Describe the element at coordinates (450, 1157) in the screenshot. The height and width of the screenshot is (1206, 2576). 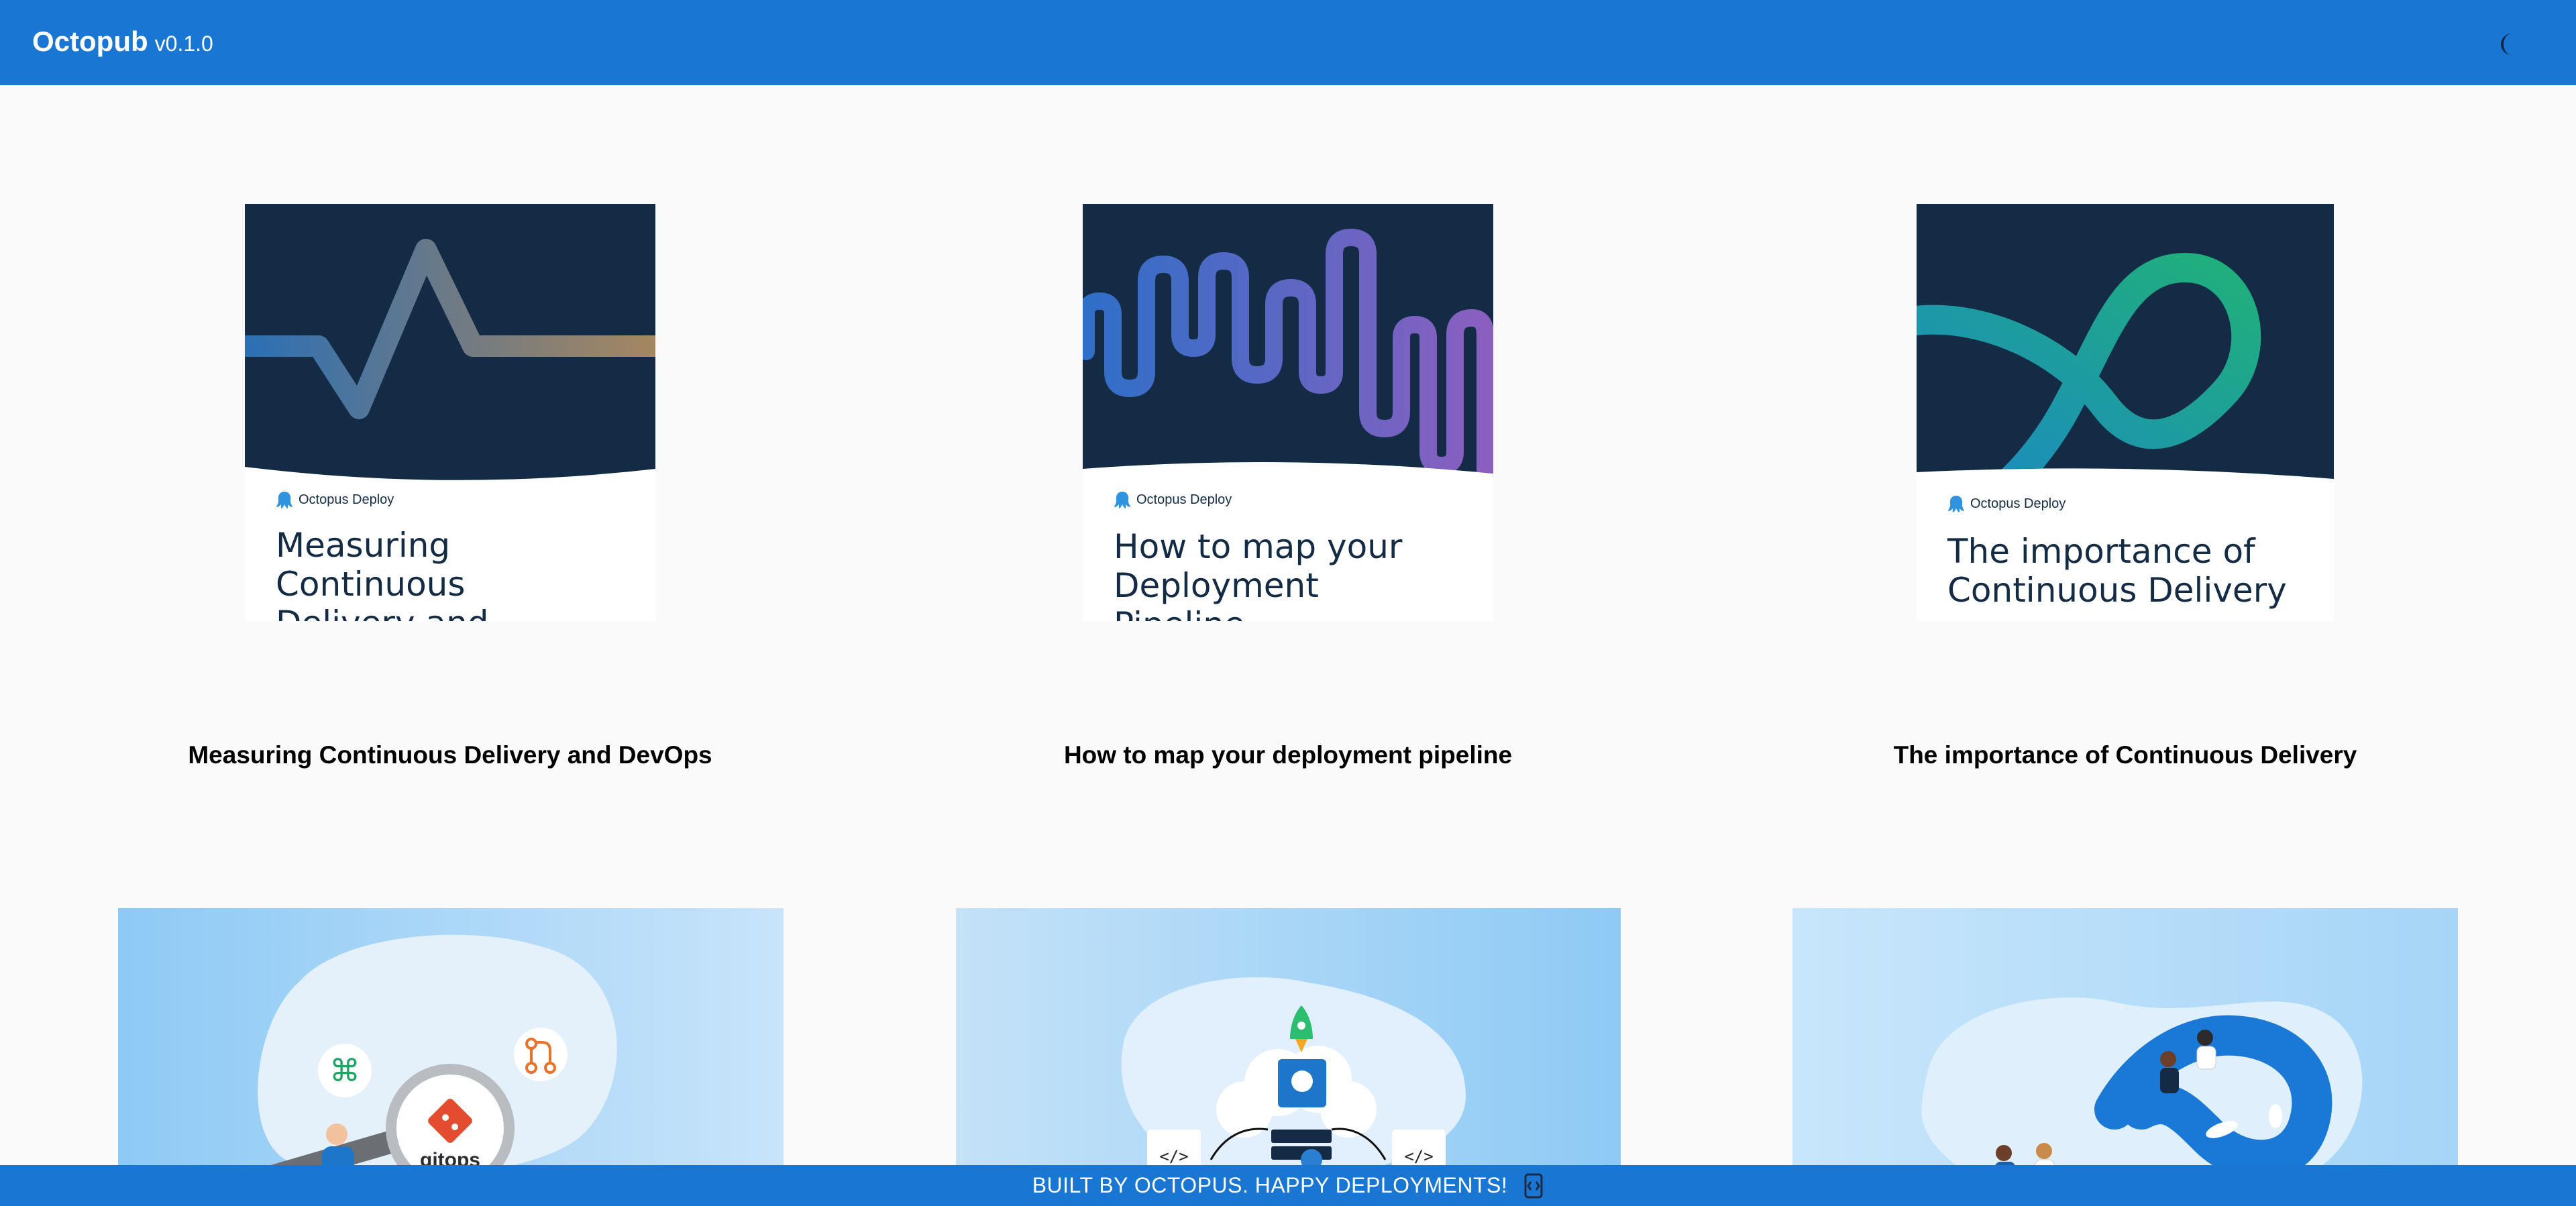
I see `gitops-label: gitops` at that location.